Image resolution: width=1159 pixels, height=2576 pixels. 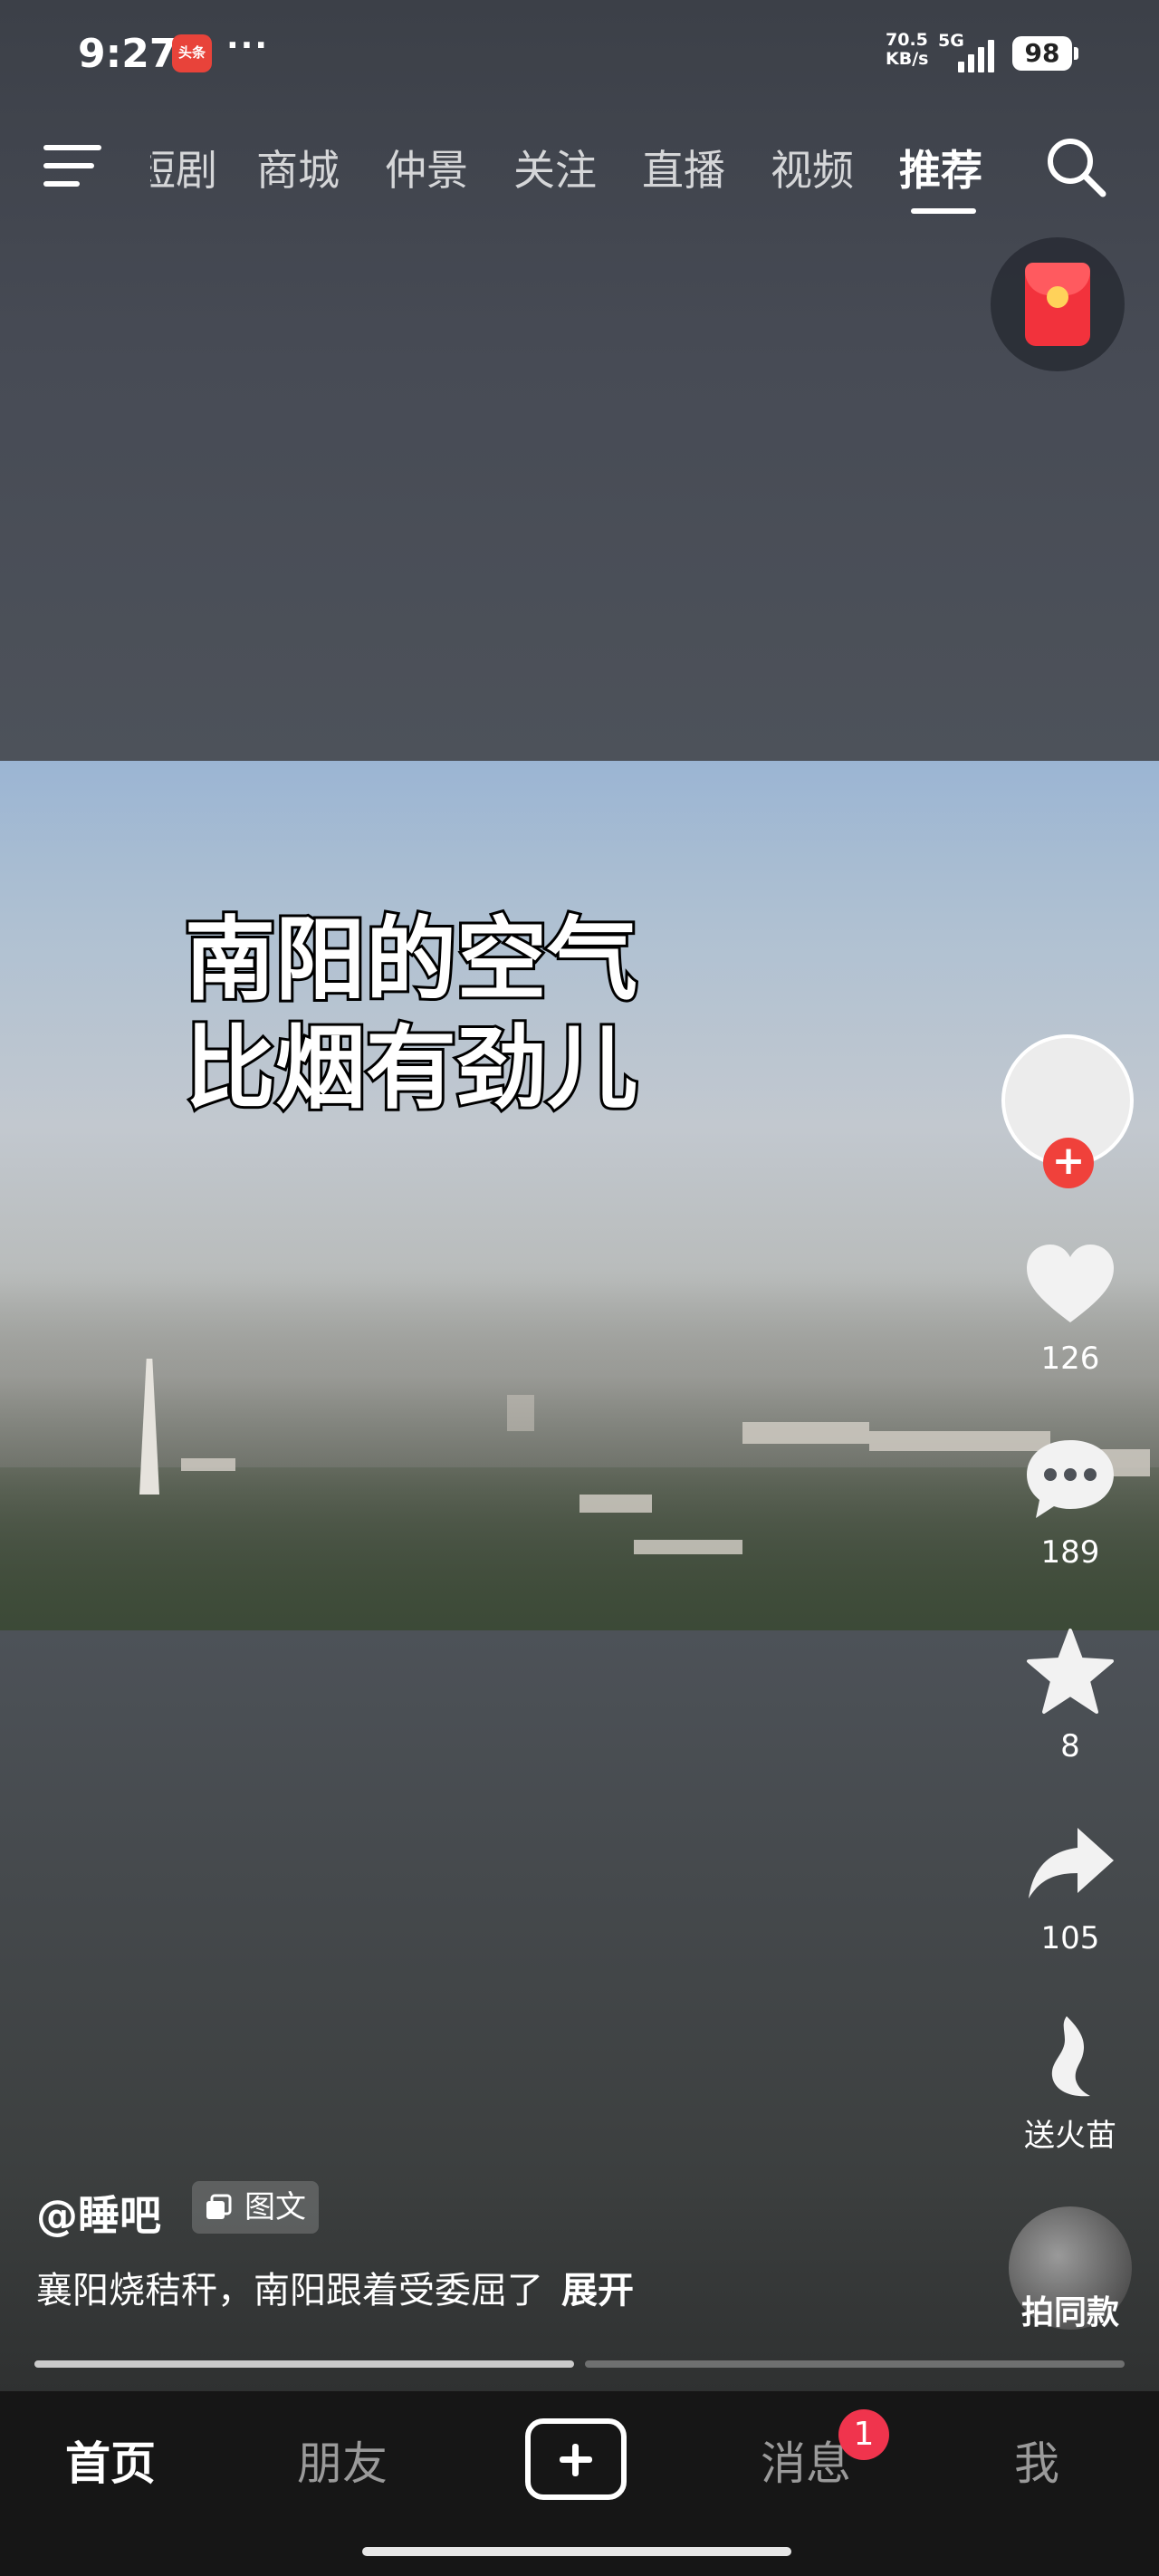 What do you see at coordinates (978, 56) in the screenshot?
I see `signal-icon` at bounding box center [978, 56].